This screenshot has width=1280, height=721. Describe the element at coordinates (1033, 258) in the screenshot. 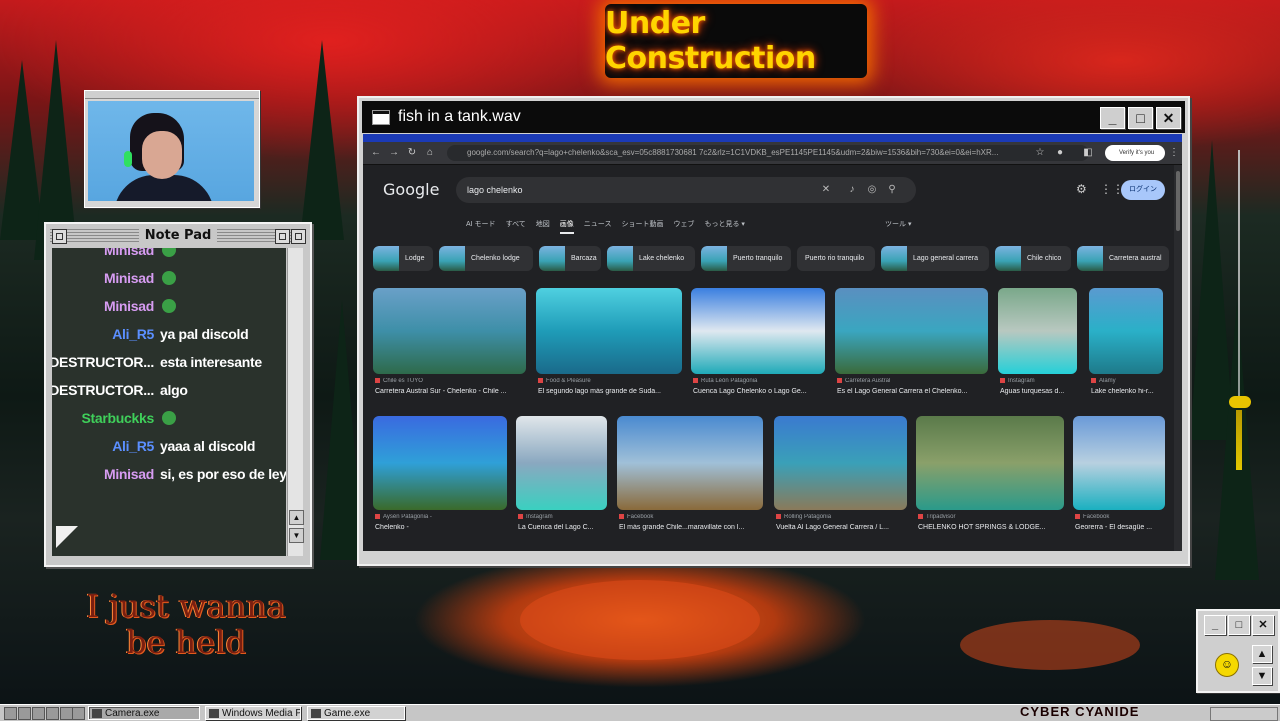

I see `related-search-chip: Chile chico` at that location.